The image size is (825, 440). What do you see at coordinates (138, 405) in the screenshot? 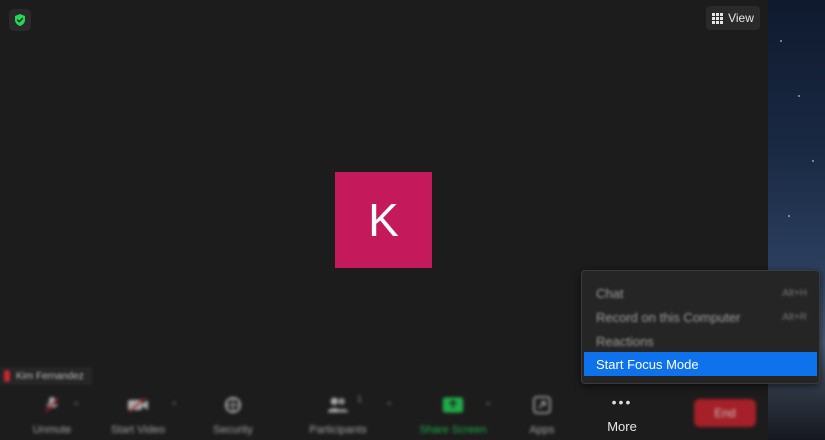
I see `video-off-icon` at bounding box center [138, 405].